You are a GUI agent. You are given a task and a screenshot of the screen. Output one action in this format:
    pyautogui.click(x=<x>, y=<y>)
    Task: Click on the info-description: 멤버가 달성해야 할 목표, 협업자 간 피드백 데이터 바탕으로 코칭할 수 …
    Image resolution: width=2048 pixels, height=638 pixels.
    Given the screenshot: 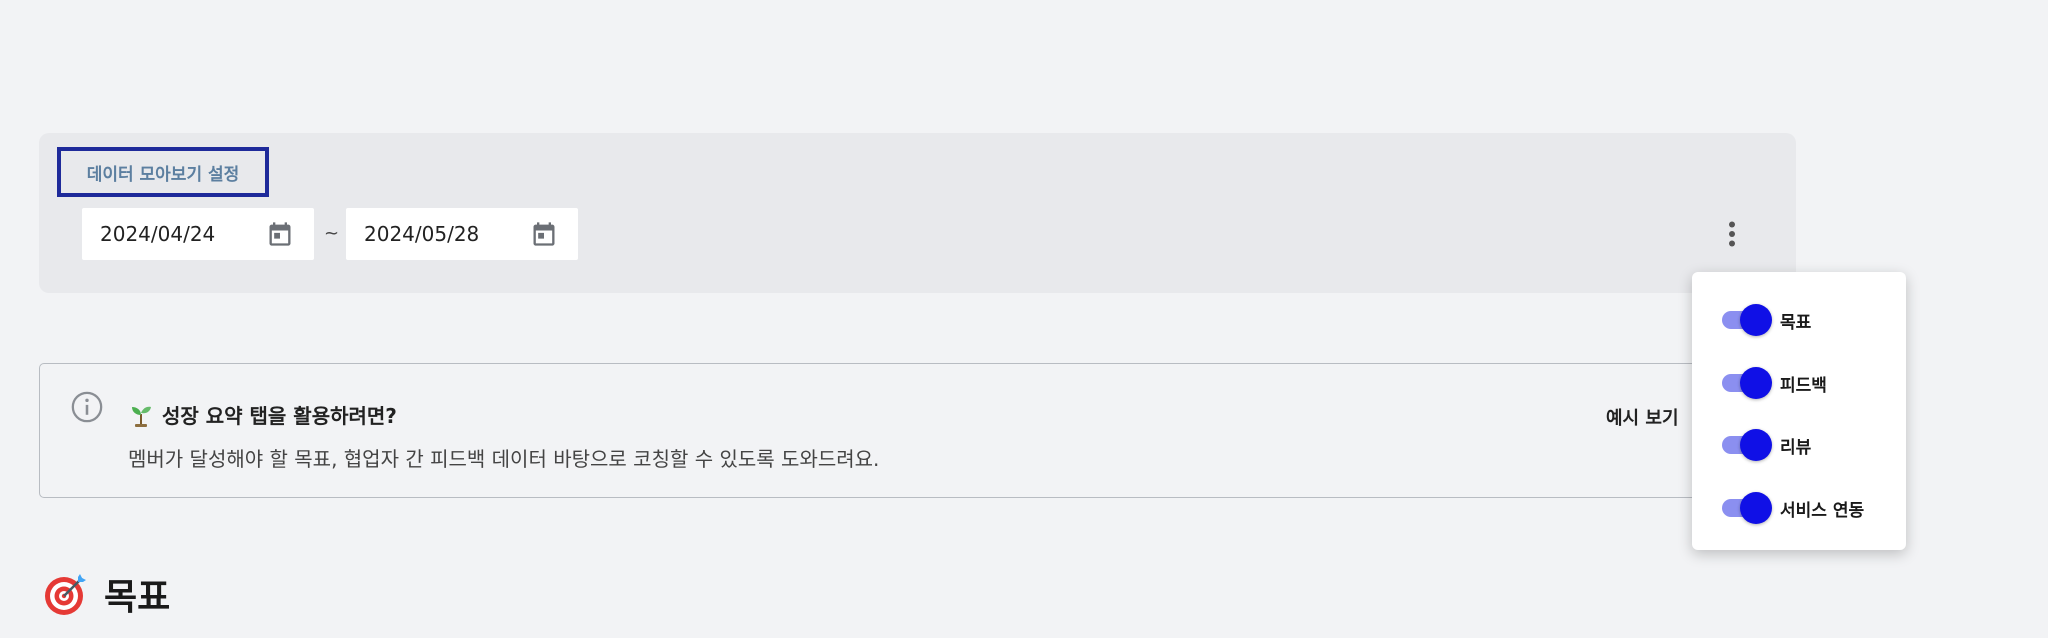 What is the action you would take?
    pyautogui.click(x=504, y=459)
    